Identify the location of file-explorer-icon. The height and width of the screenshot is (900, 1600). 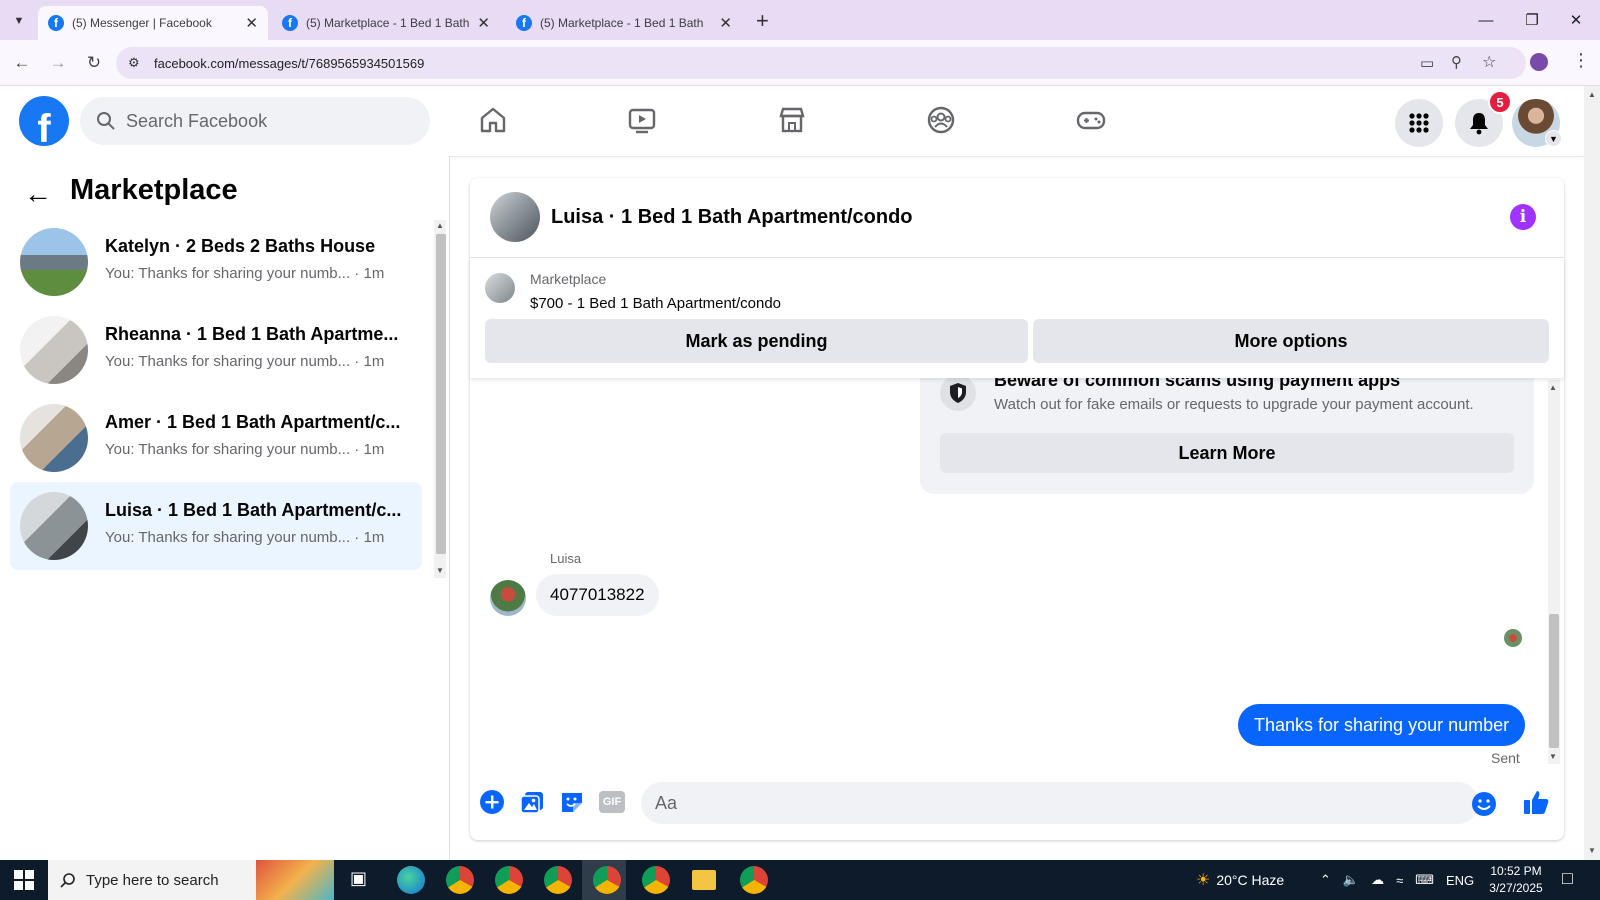
(704, 880).